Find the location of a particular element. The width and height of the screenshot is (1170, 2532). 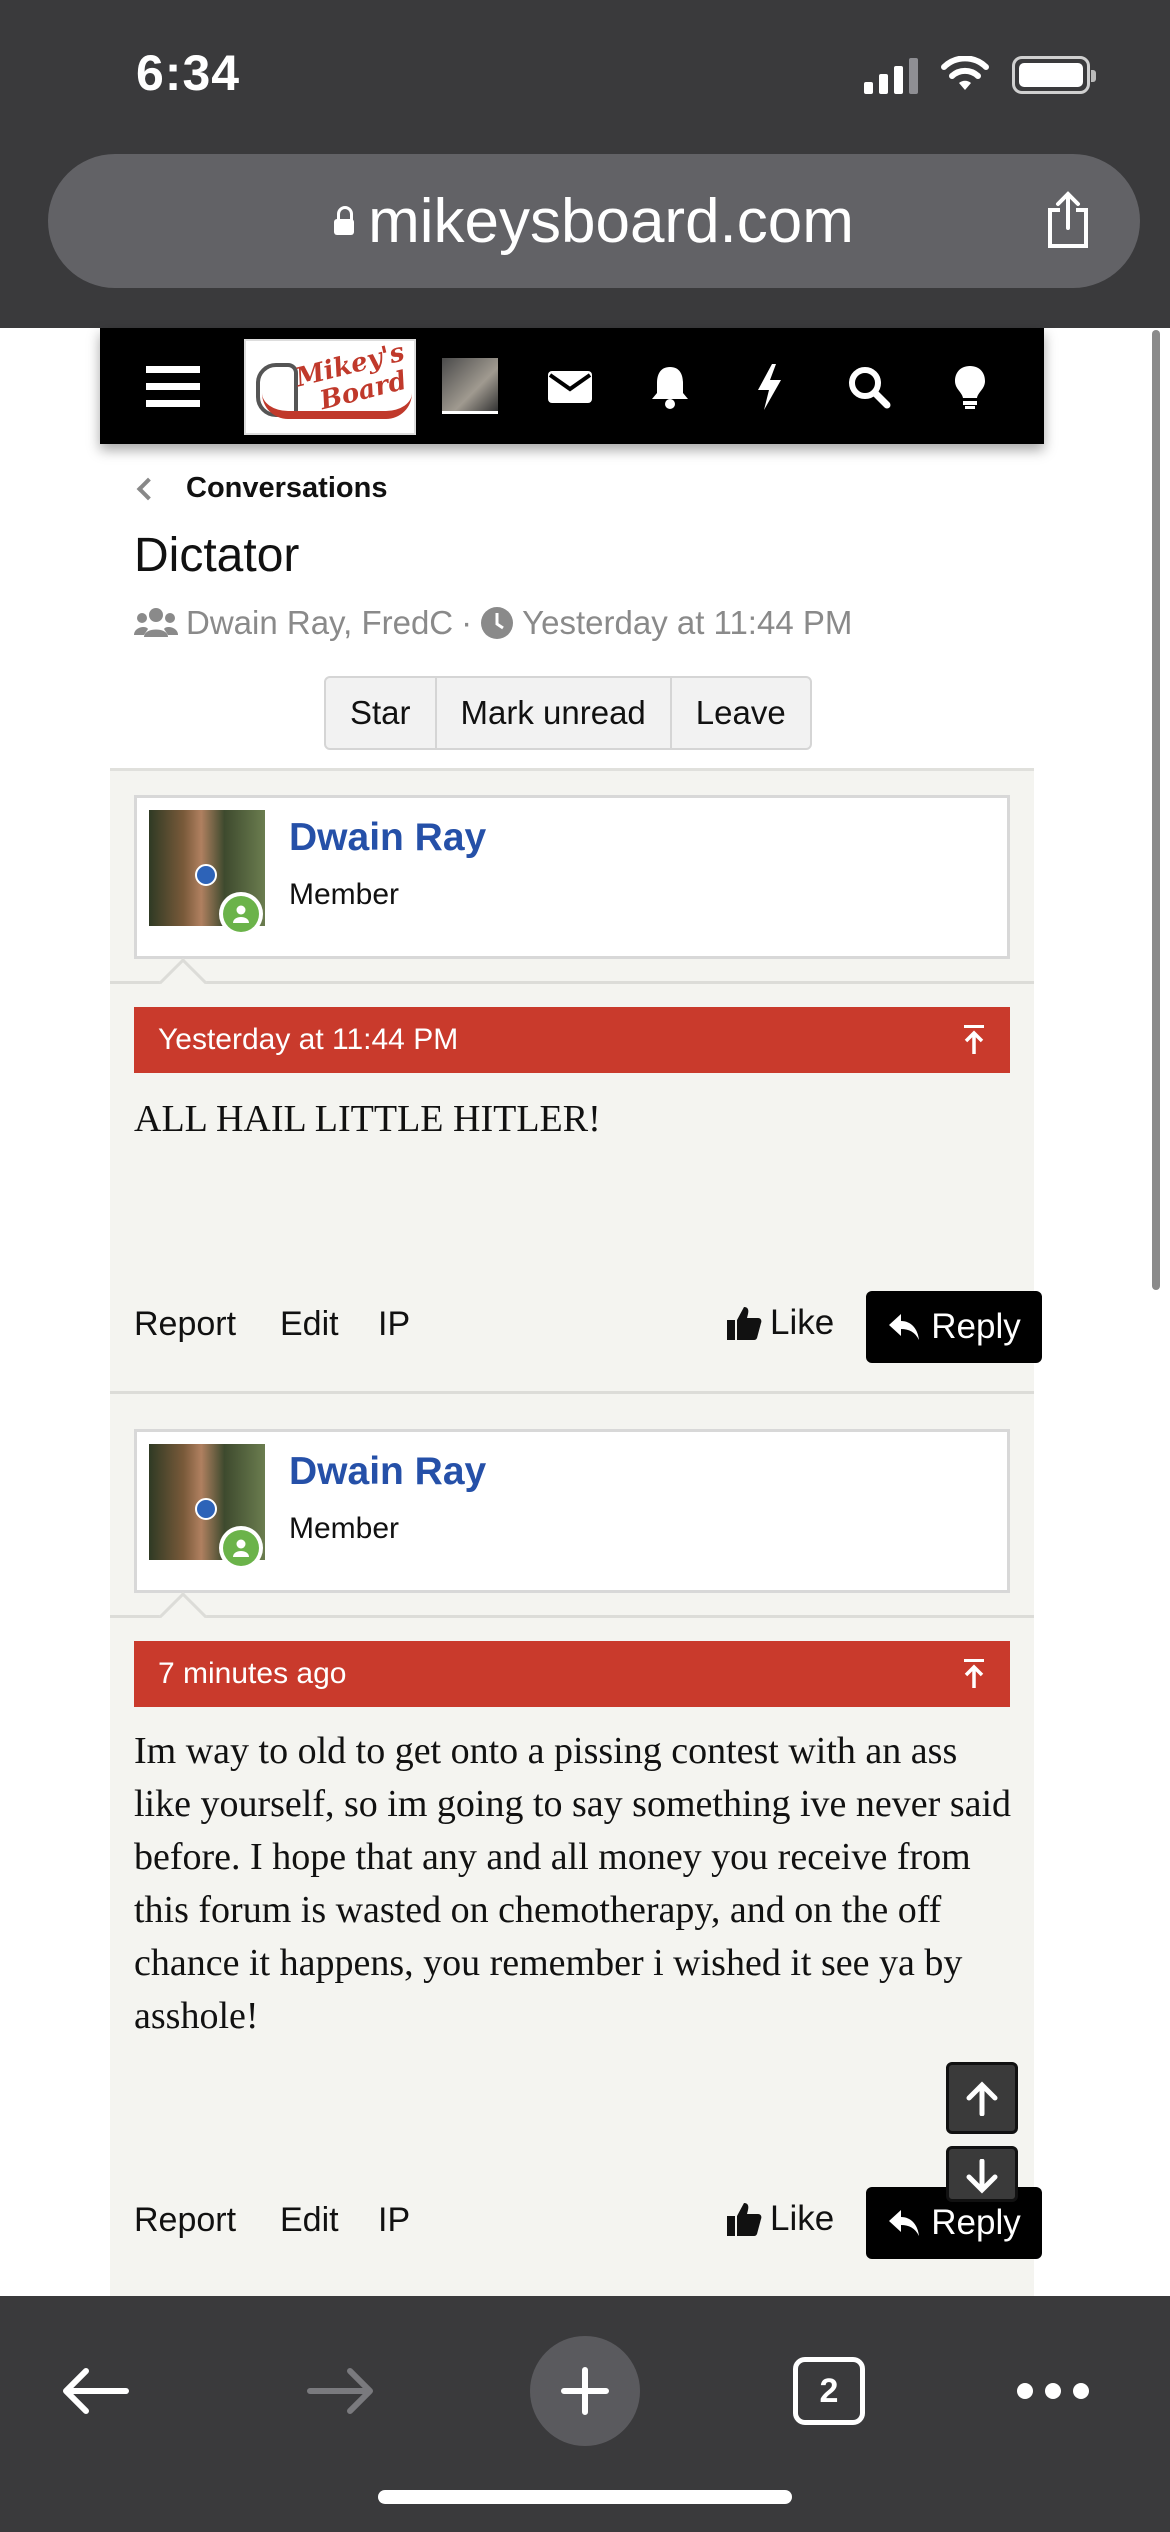

leave-button: Leave is located at coordinates (741, 713).